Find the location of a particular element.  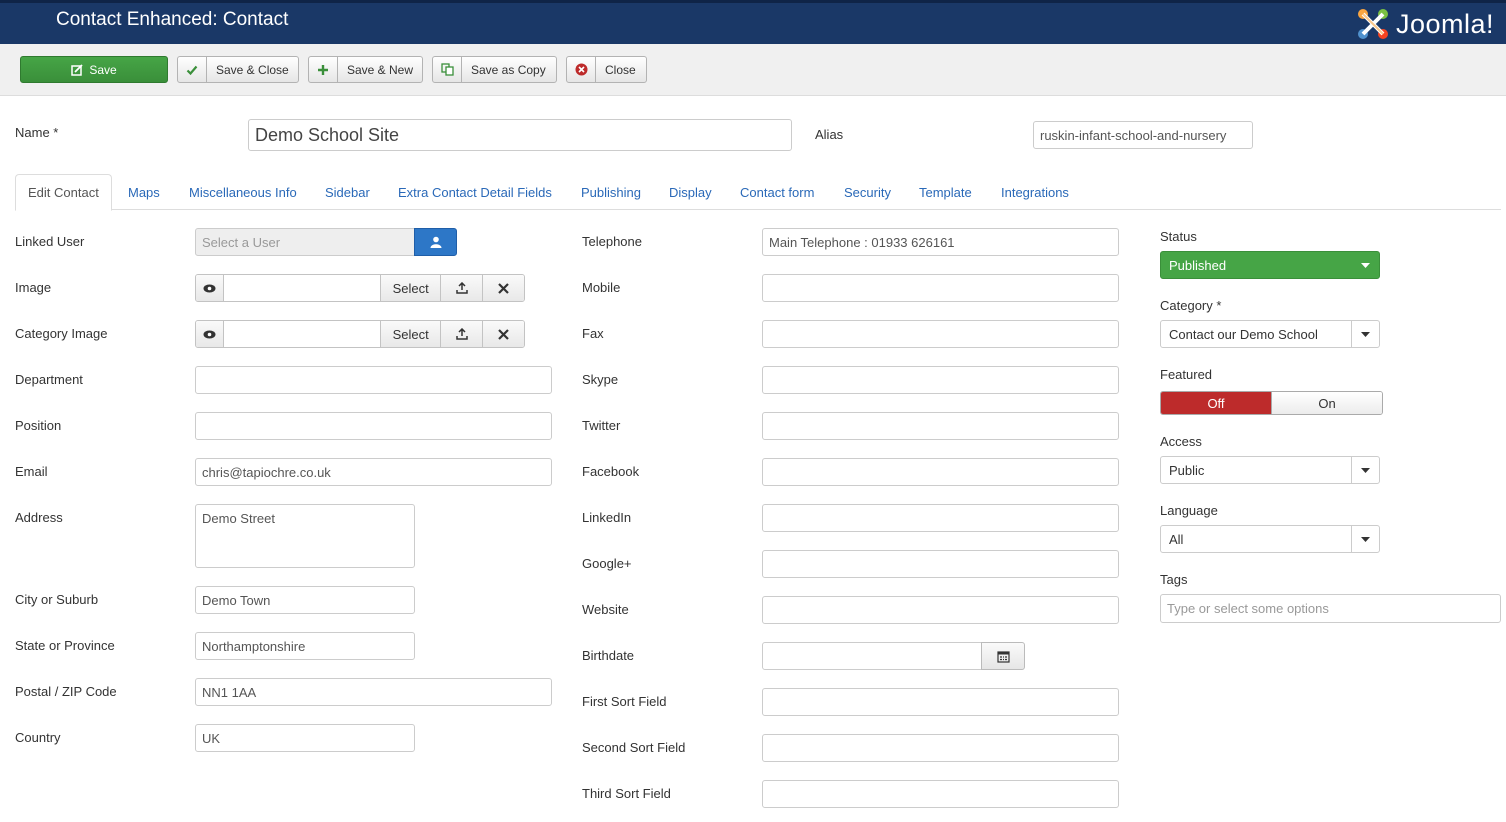

close-label: Close is located at coordinates (620, 69).